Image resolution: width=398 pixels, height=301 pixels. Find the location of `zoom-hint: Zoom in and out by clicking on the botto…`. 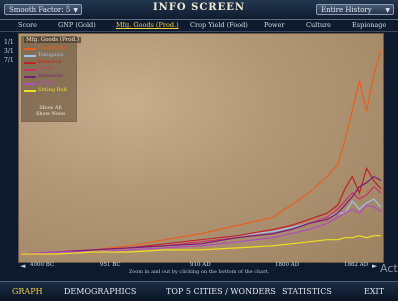

zoom-hint: Zoom in and out by clicking on the botto… is located at coordinates (199, 272).